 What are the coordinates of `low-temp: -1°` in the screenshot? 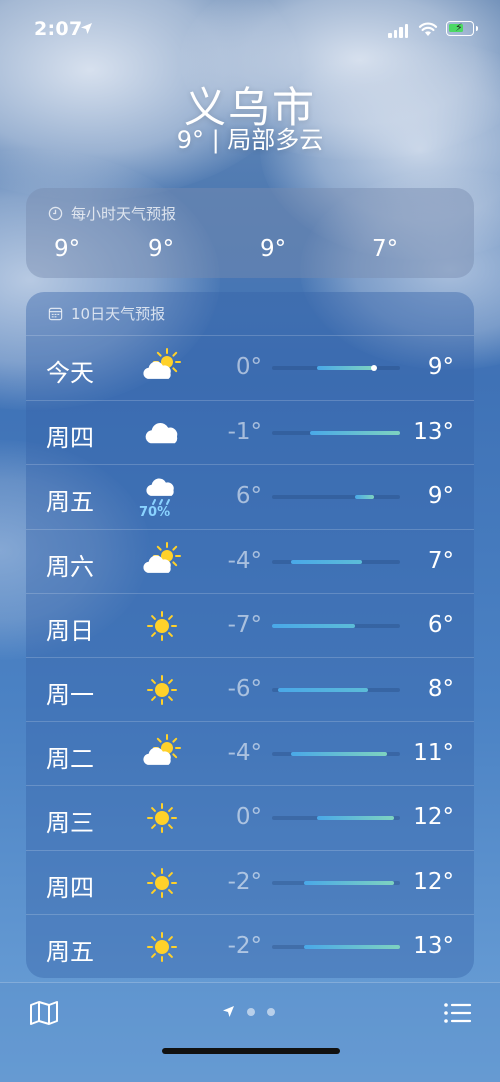 It's located at (244, 432).